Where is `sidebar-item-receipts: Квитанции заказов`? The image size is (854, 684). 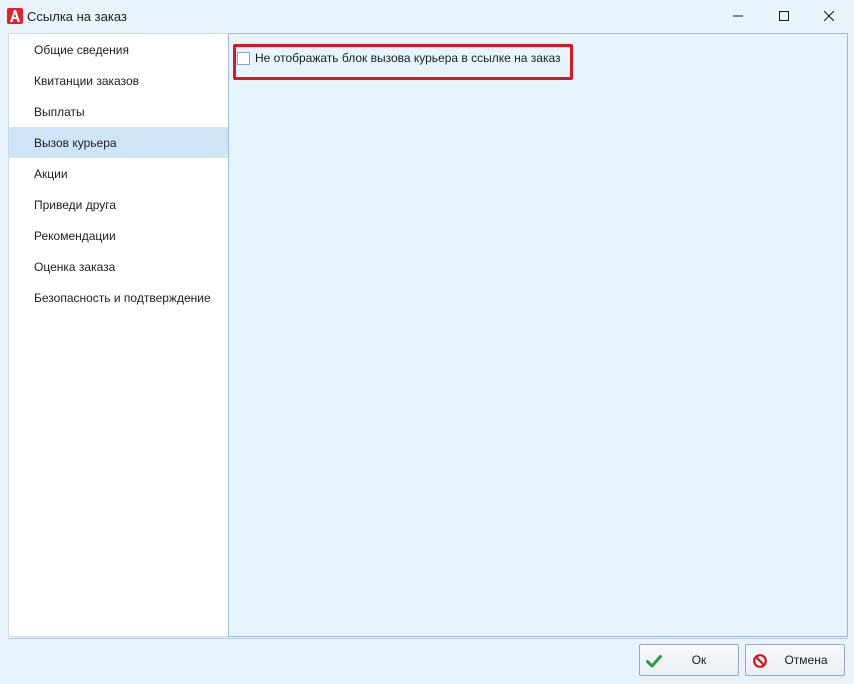
sidebar-item-receipts: Квитанции заказов is located at coordinates (118, 80).